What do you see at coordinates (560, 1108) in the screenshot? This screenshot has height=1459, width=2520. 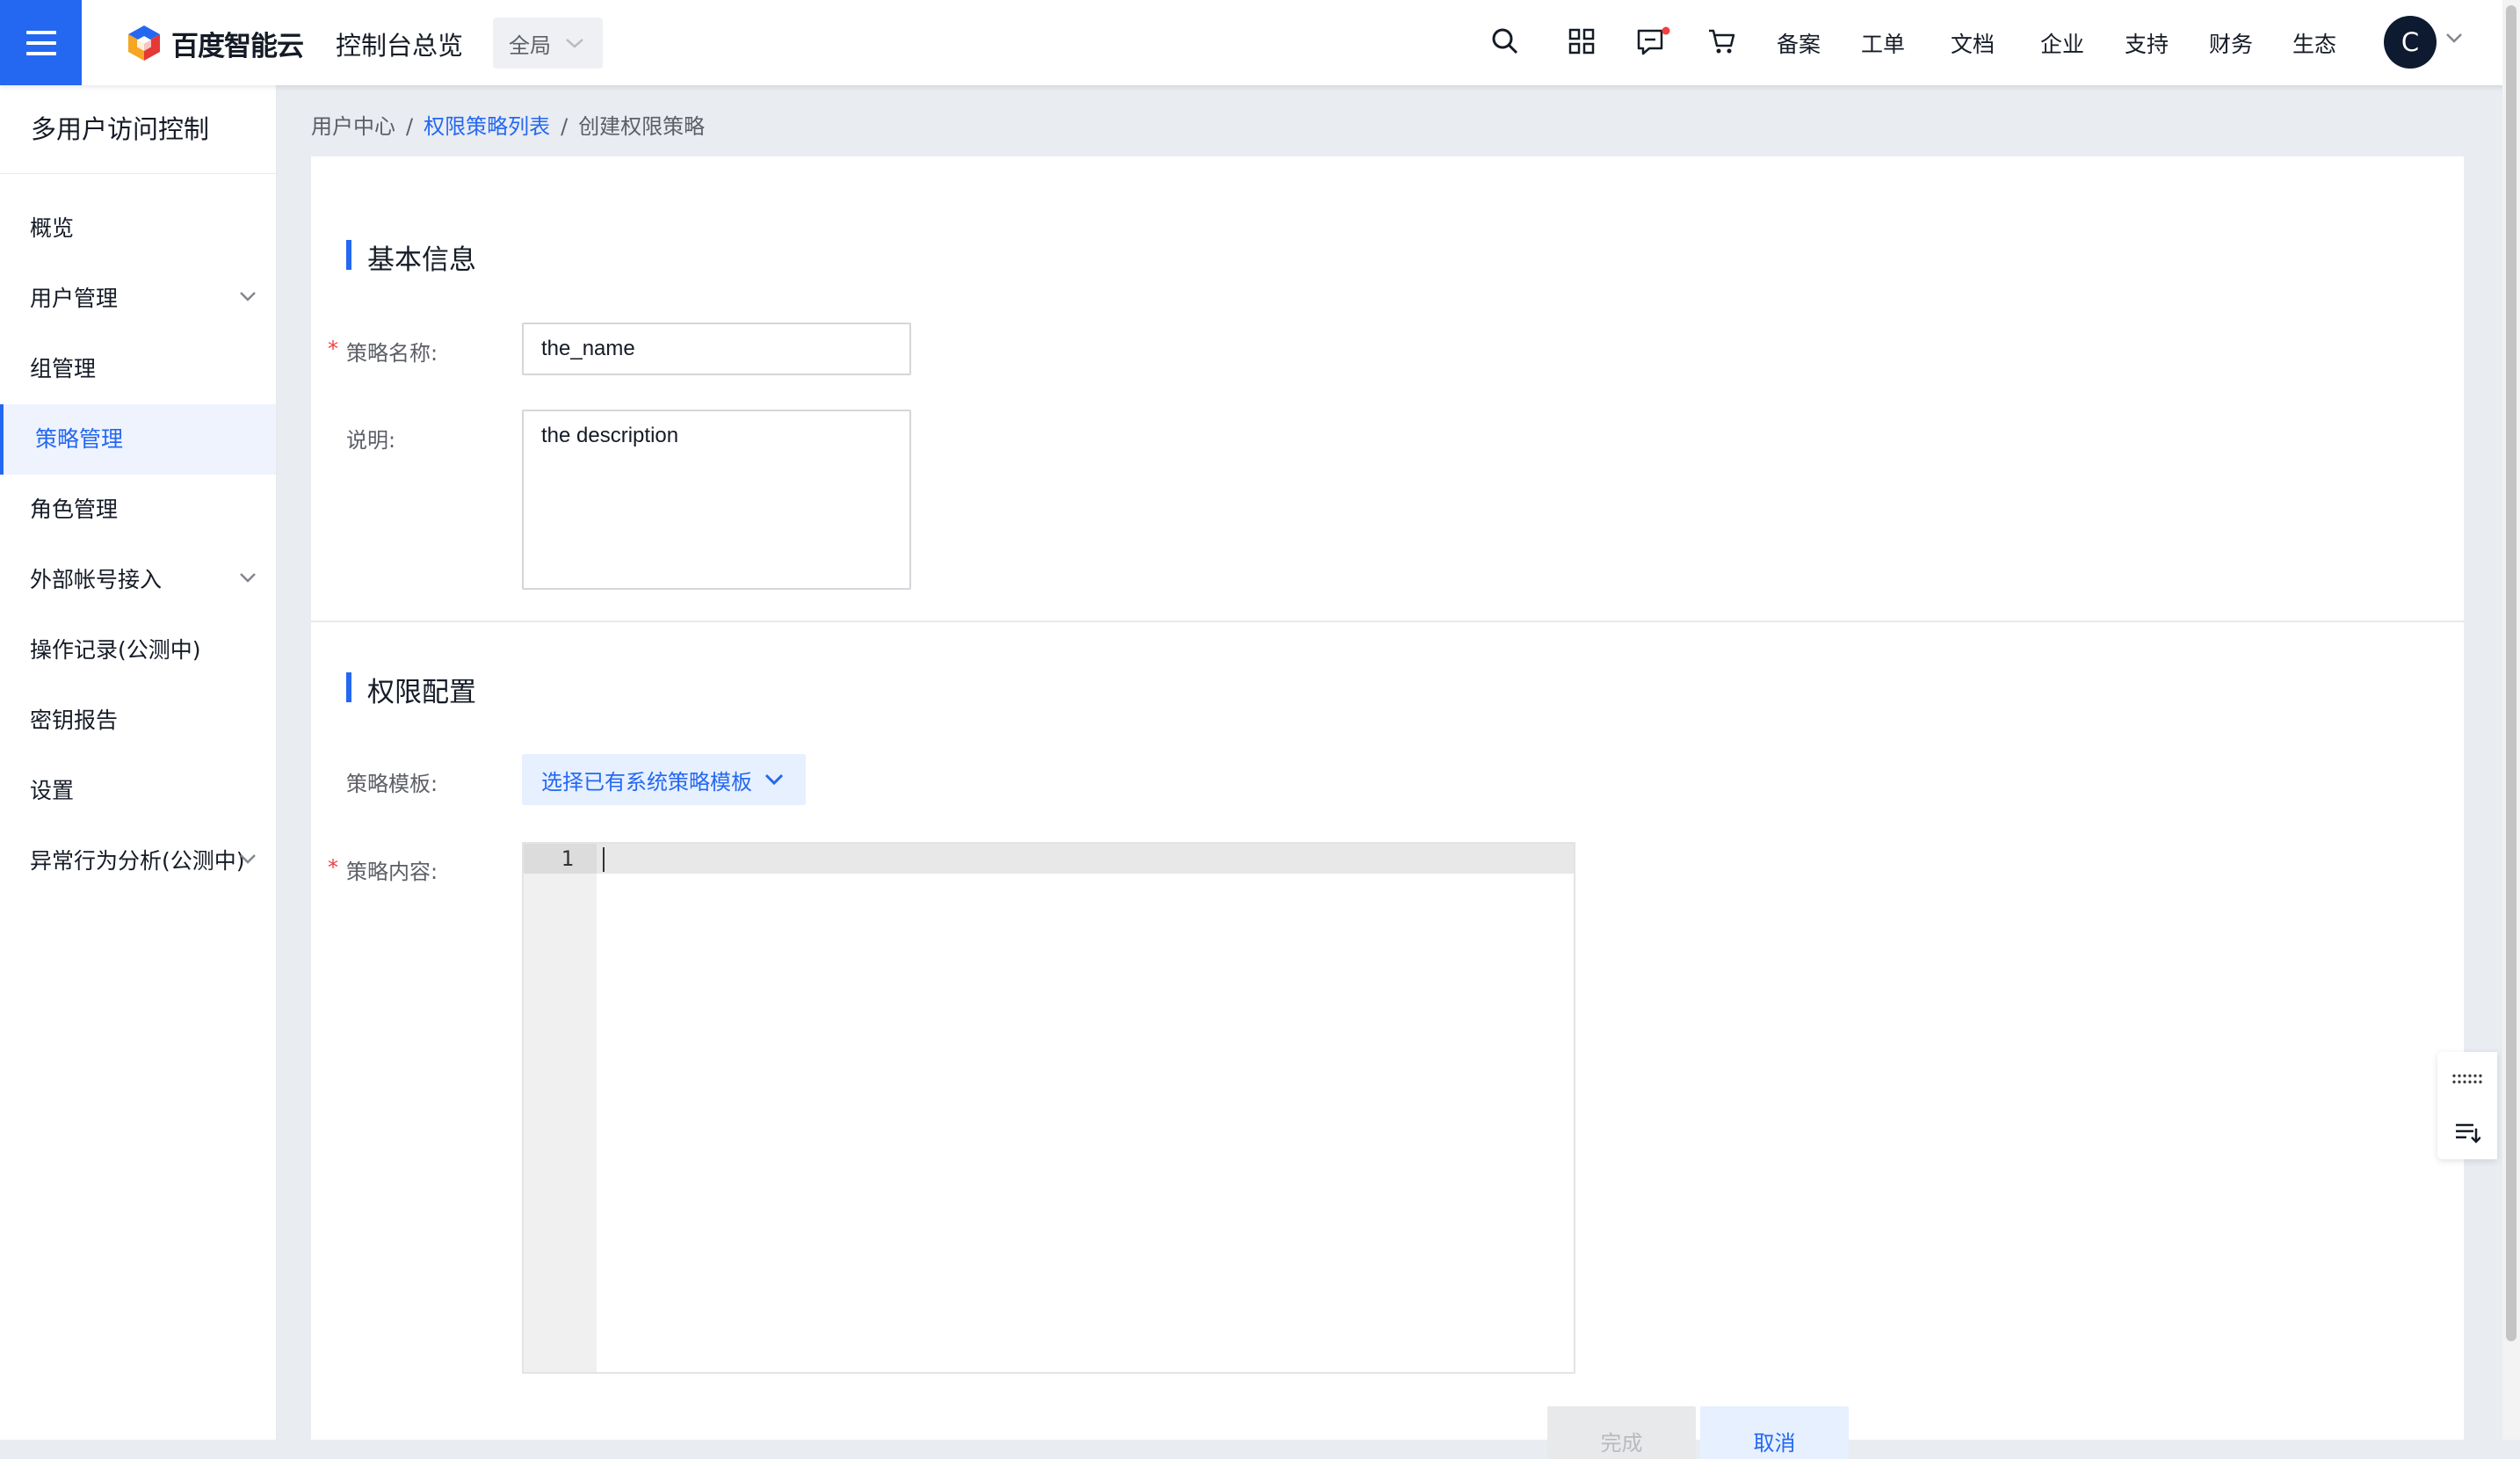 I see `editor-gutter` at bounding box center [560, 1108].